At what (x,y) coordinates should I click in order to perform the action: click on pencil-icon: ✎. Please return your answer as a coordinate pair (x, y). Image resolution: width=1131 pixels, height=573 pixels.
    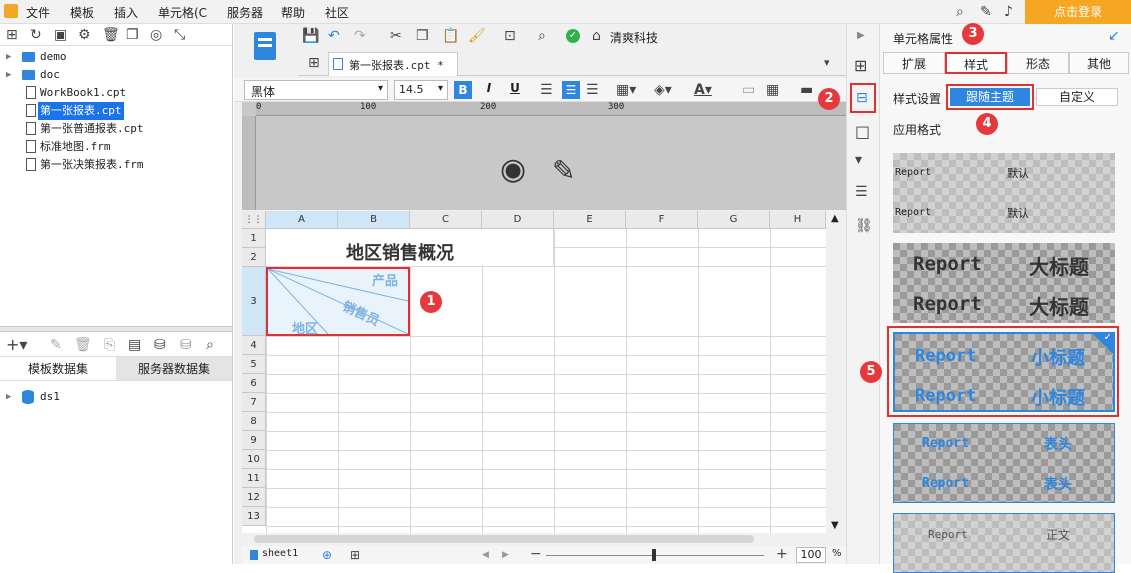
    Looking at the image, I should click on (563, 170).